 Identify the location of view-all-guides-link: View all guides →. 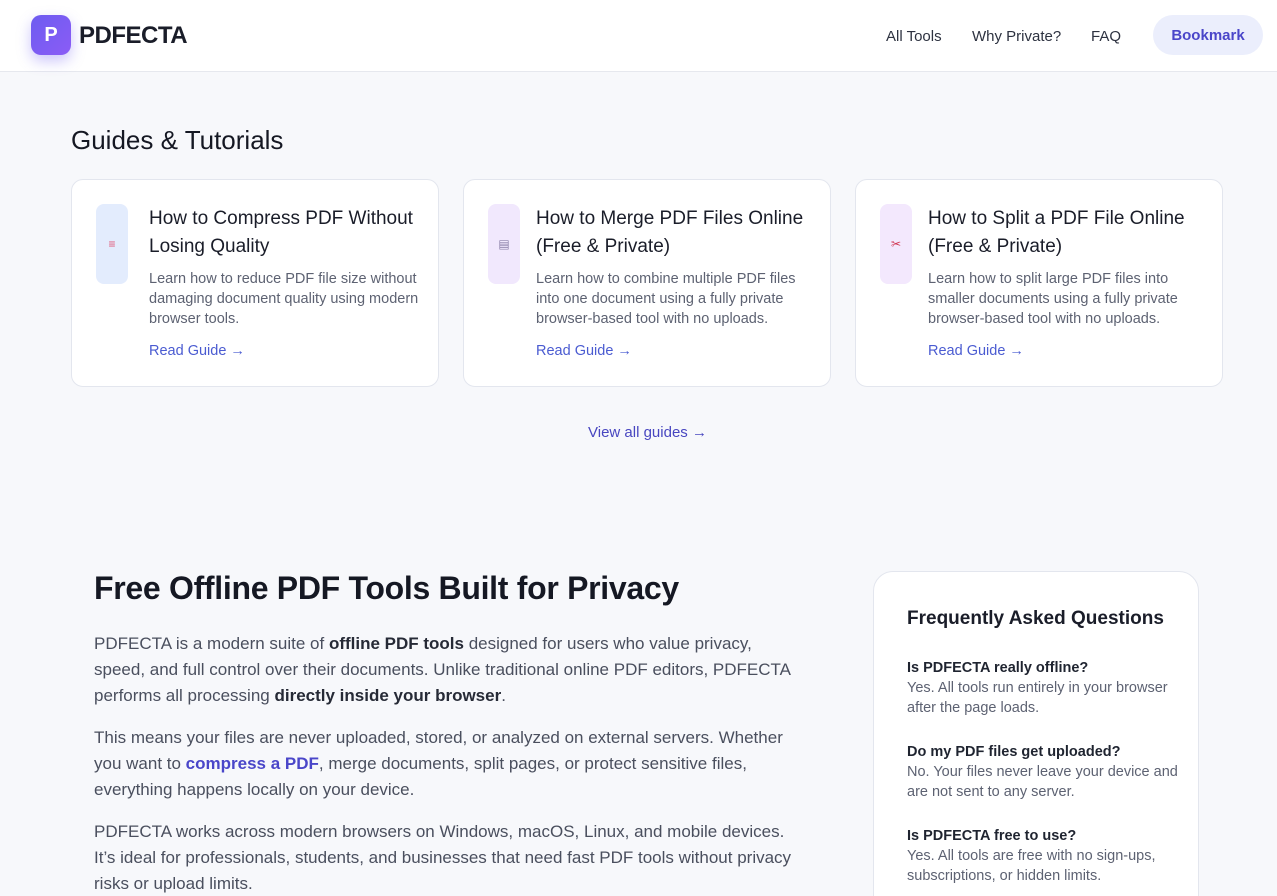
(647, 432).